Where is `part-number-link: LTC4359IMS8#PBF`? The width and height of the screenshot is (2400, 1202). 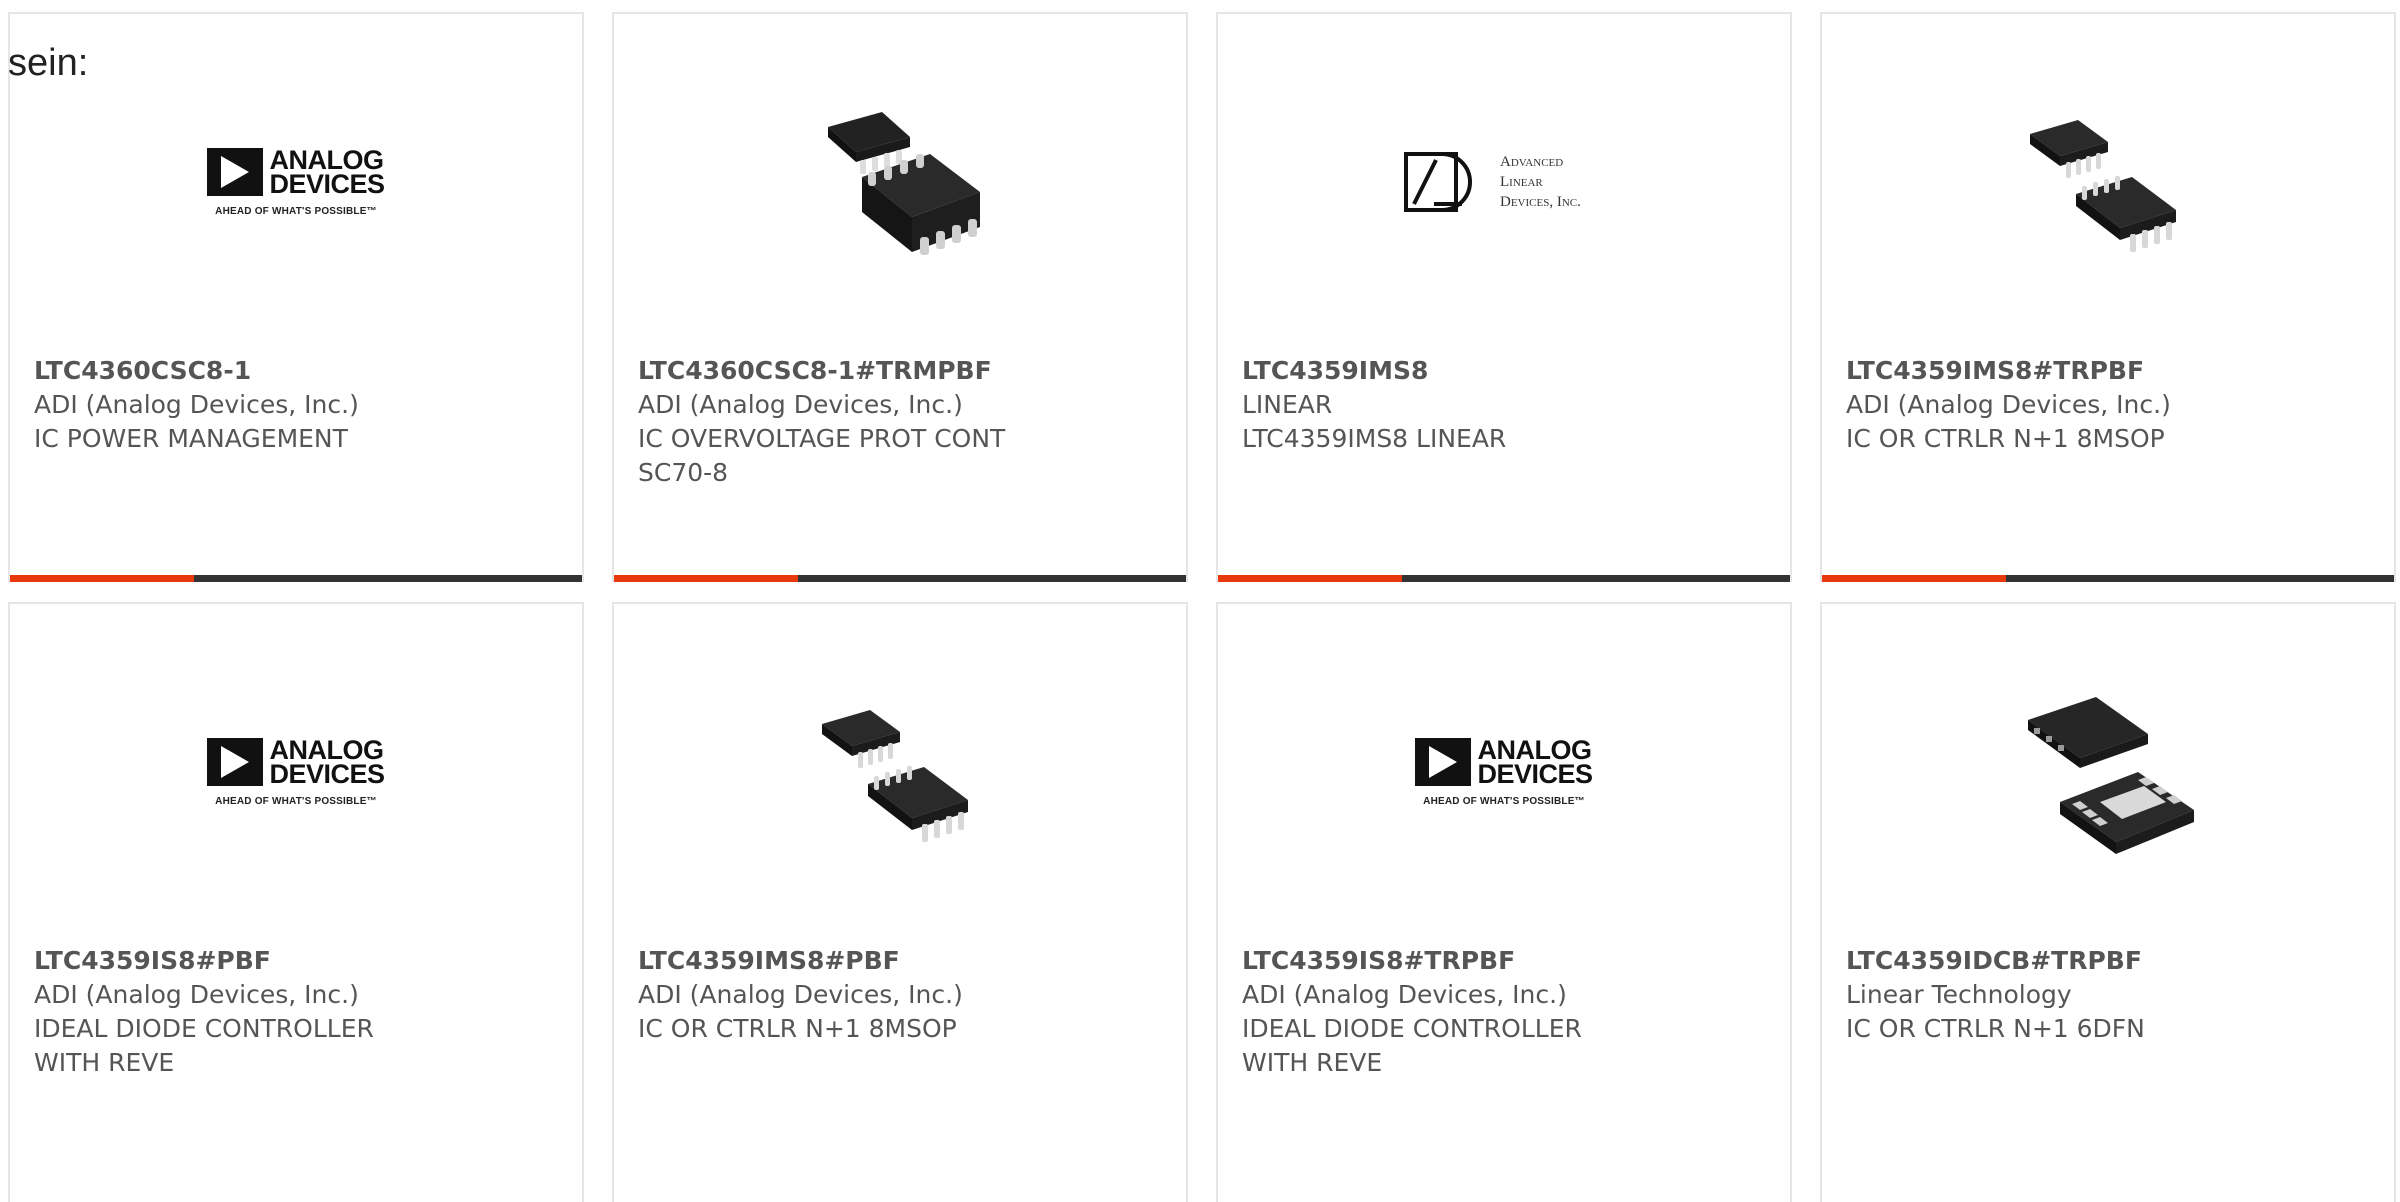
part-number-link: LTC4359IMS8#PBF is located at coordinates (900, 961).